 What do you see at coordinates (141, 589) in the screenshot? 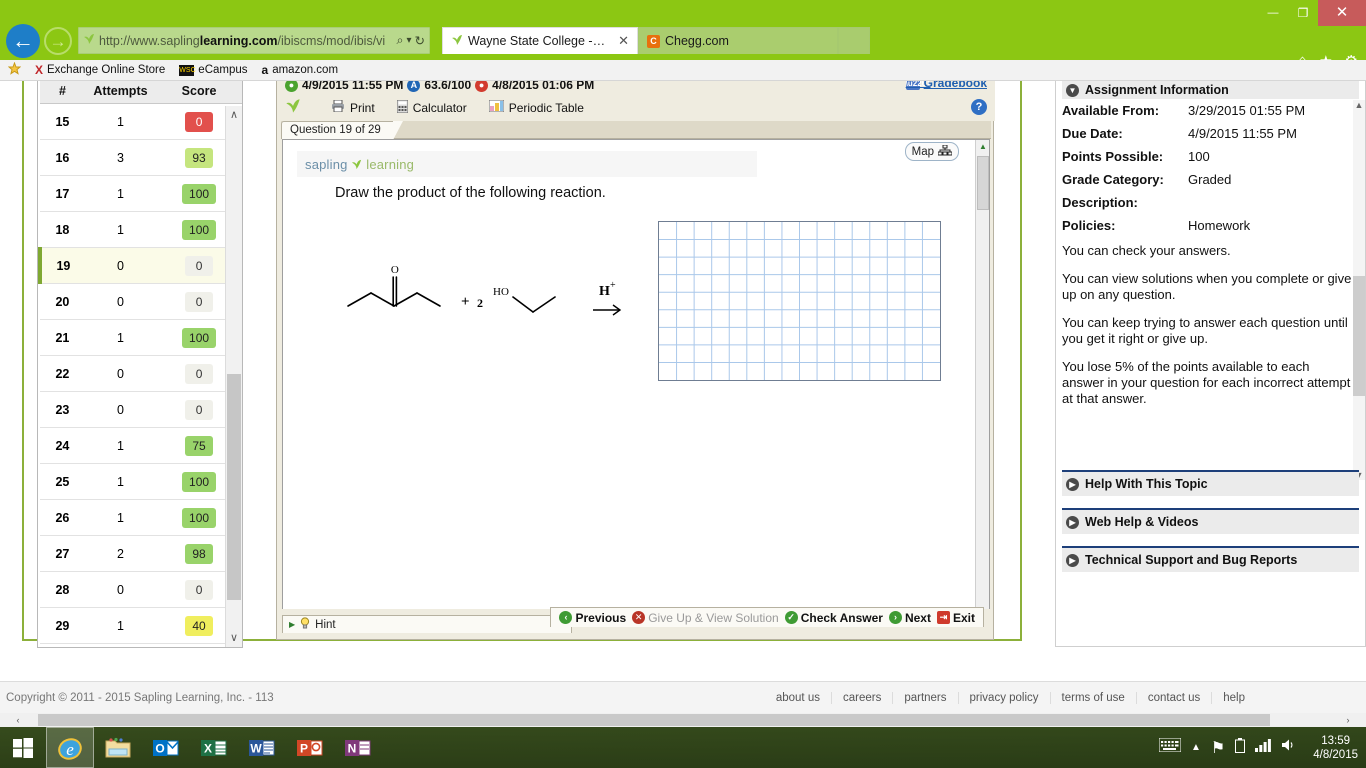
I see `table-row: 28 0 0` at bounding box center [141, 589].